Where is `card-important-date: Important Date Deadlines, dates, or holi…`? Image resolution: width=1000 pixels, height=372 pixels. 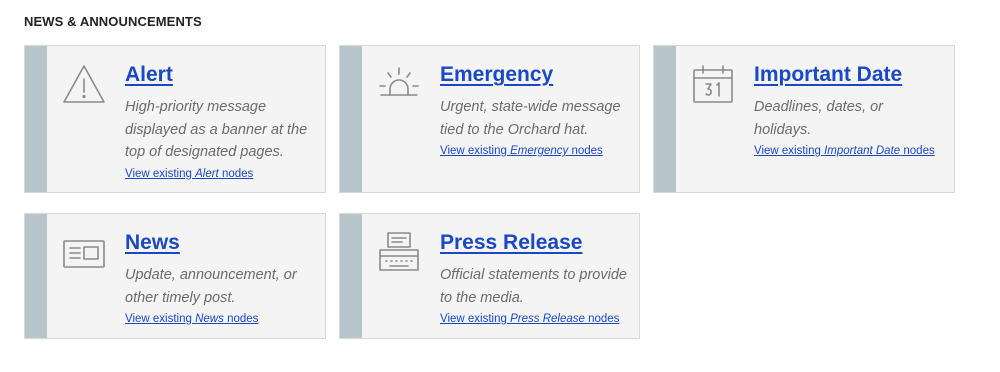 card-important-date: Important Date Deadlines, dates, or holi… is located at coordinates (804, 119).